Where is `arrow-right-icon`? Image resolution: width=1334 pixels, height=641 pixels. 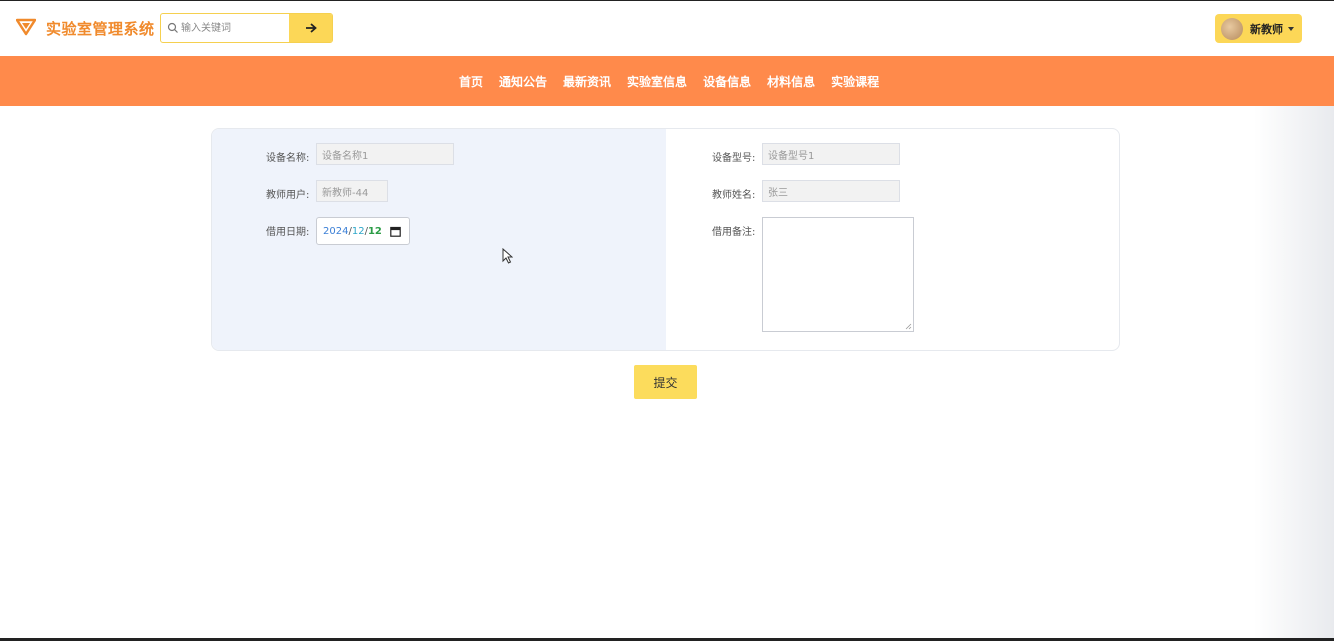 arrow-right-icon is located at coordinates (311, 28).